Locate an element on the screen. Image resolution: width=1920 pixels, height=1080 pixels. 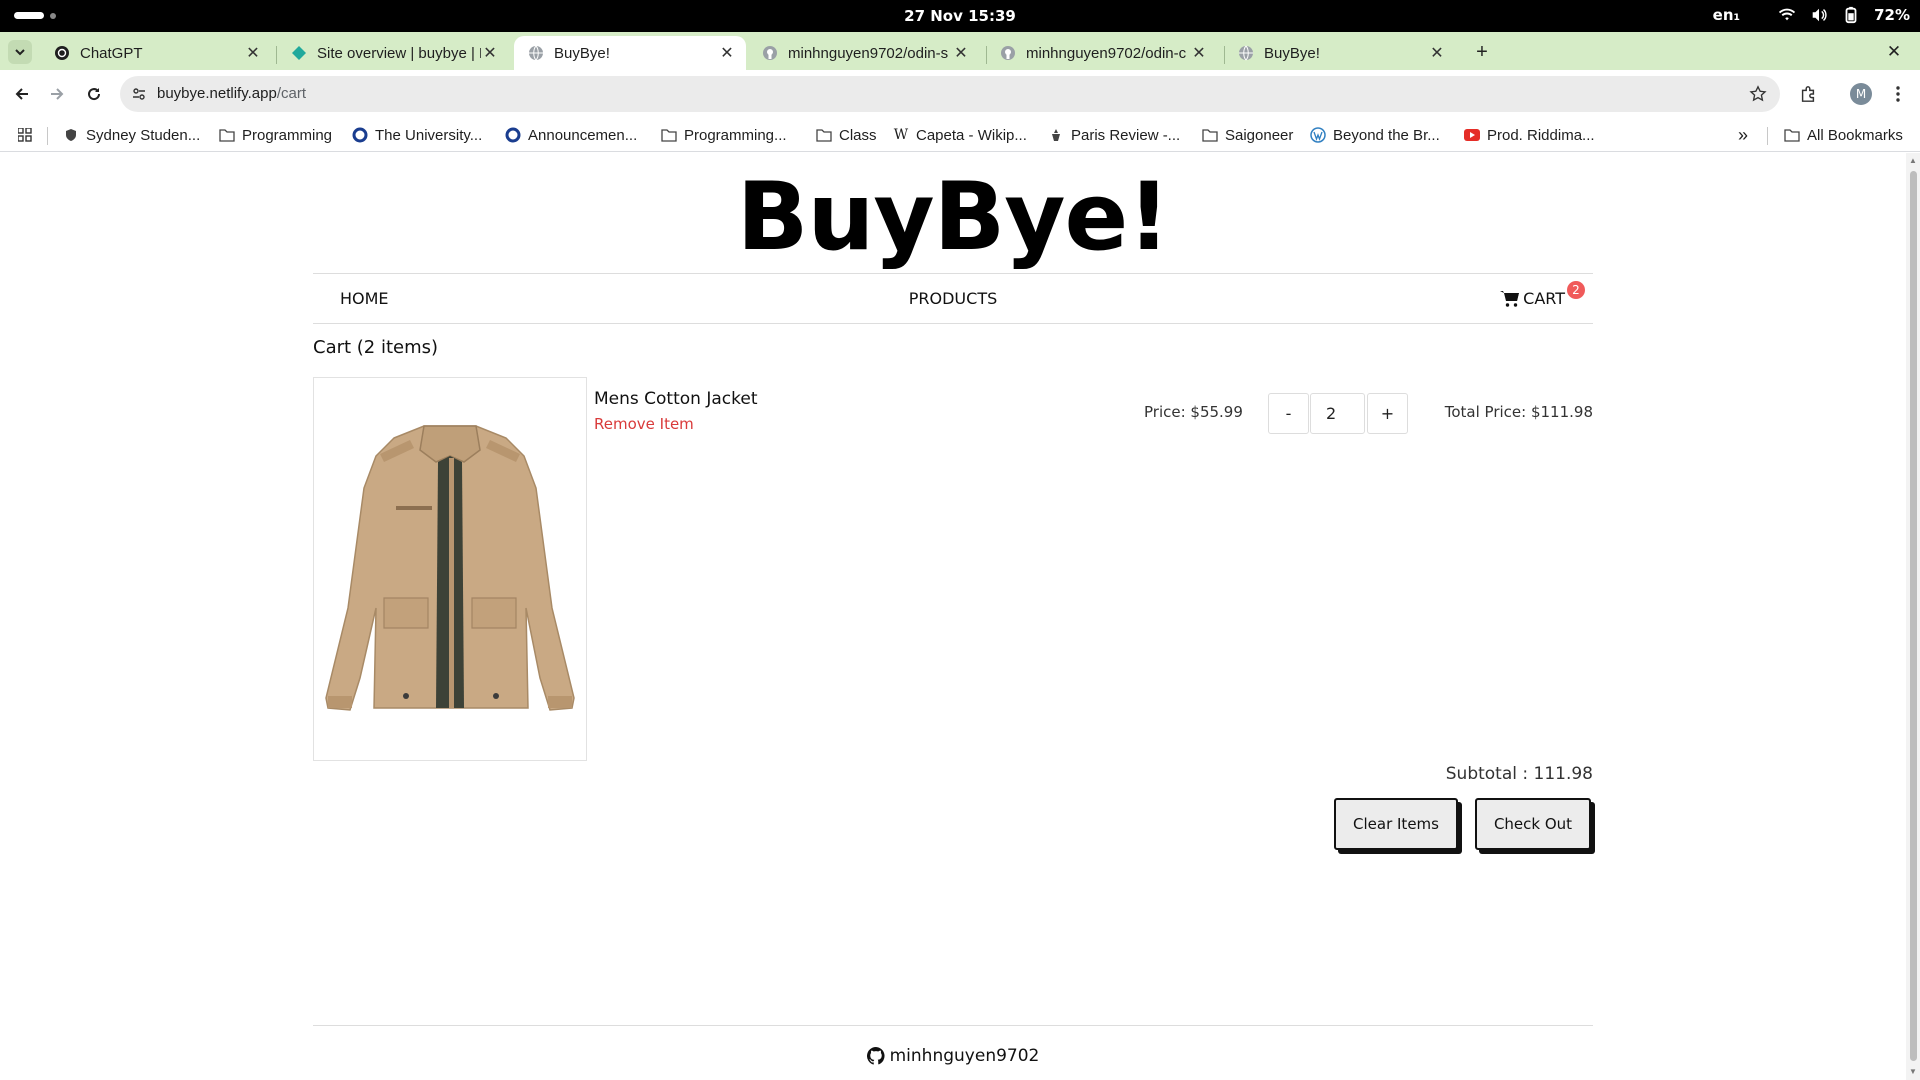
bookmark-star-icon is located at coordinates (1758, 94).